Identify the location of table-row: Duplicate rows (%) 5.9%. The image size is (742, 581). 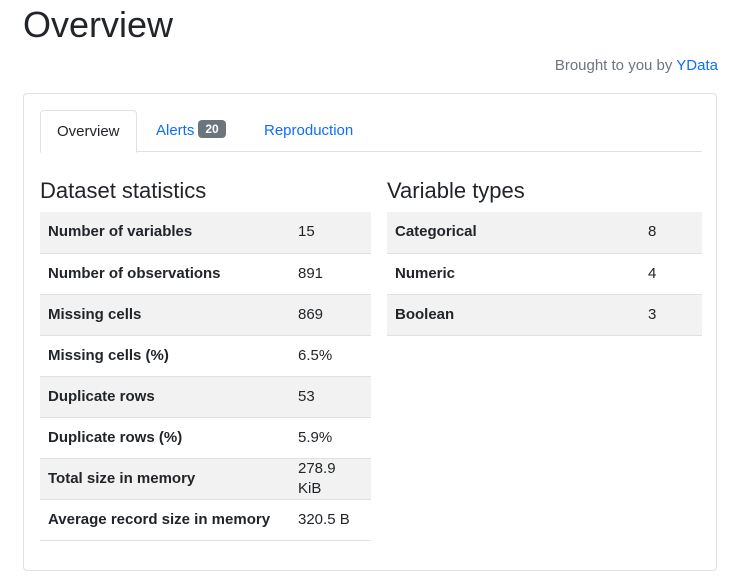
(205, 437).